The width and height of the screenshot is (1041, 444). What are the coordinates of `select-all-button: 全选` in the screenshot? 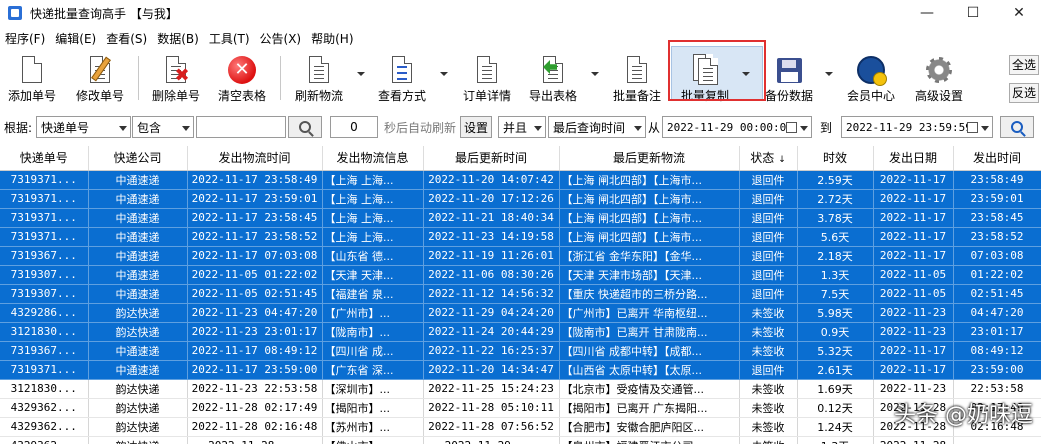 It's located at (1024, 65).